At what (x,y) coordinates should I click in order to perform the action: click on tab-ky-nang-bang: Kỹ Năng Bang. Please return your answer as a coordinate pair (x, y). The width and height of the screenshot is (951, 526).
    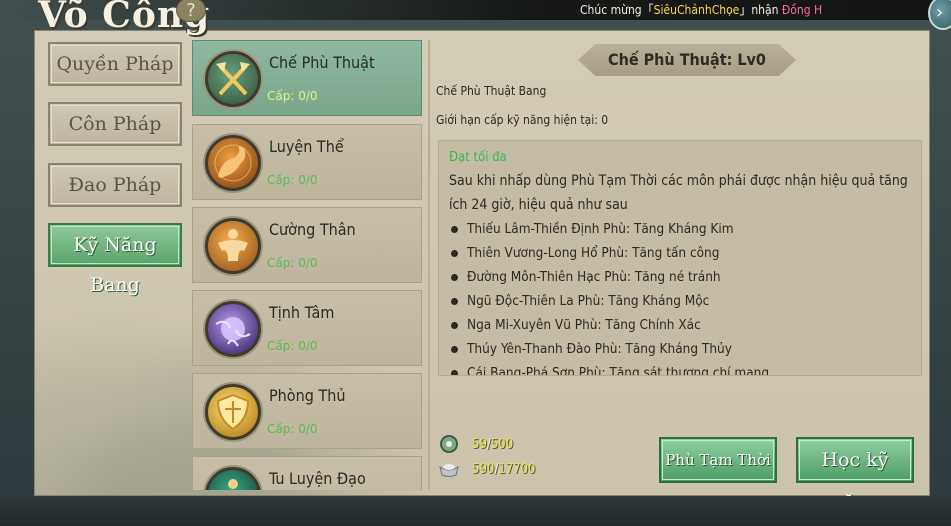
    Looking at the image, I should click on (115, 259).